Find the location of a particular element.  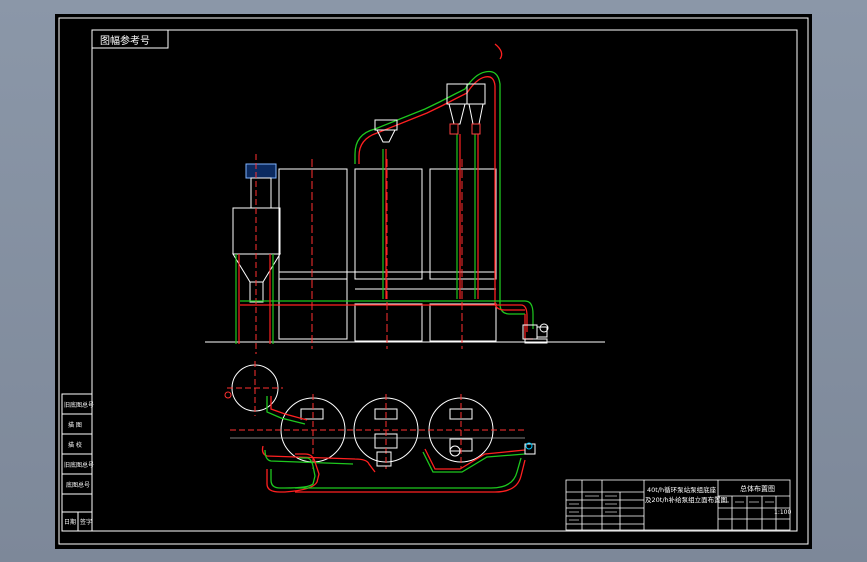

side-table-cell: 描 图 is located at coordinates (75, 425).